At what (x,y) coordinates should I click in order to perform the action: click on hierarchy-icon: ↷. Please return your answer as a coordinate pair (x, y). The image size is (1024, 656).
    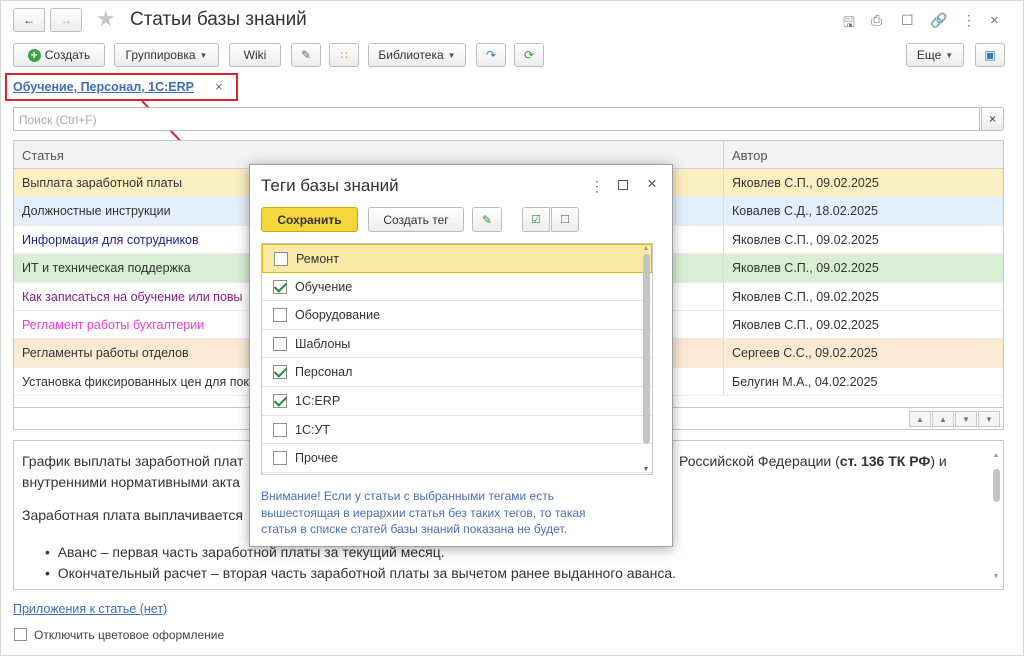
    Looking at the image, I should click on (491, 55).